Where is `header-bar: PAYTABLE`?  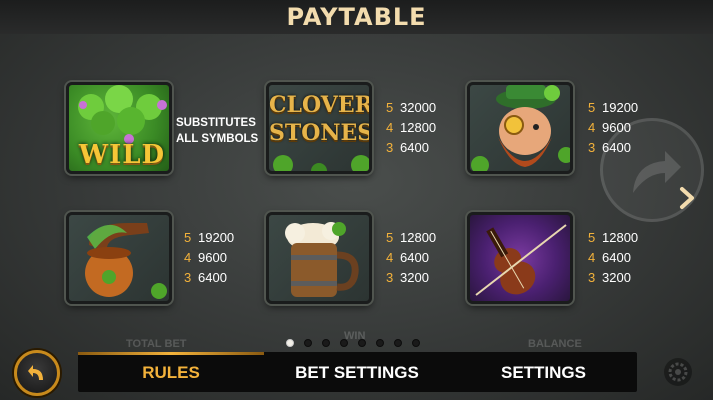
header-bar: PAYTABLE is located at coordinates (356, 17).